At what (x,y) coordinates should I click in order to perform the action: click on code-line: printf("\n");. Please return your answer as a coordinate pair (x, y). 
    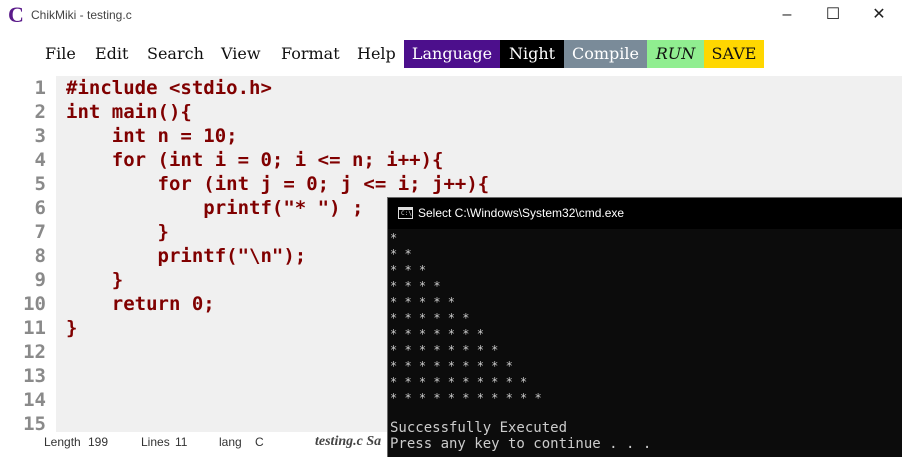
    Looking at the image, I should click on (186, 256).